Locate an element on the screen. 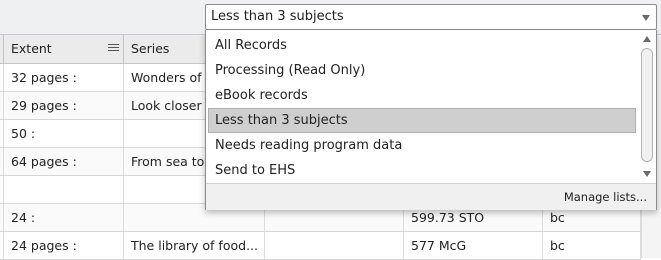 This screenshot has width=661, height=260. table-cell-call-number: 577 McG is located at coordinates (473, 245).